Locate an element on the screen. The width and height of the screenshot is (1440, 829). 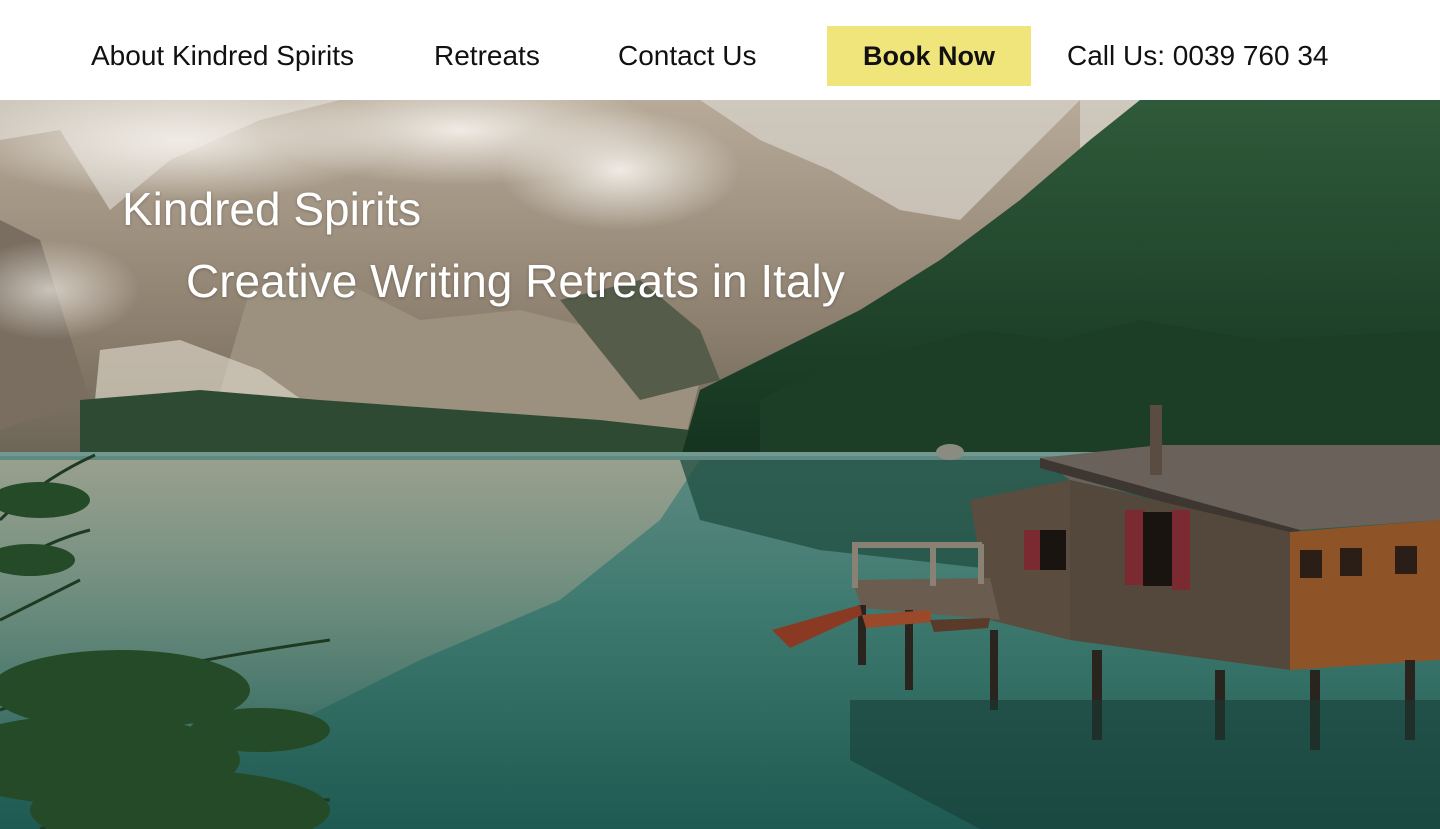
nav-link-retreats: Retreats is located at coordinates (487, 56).